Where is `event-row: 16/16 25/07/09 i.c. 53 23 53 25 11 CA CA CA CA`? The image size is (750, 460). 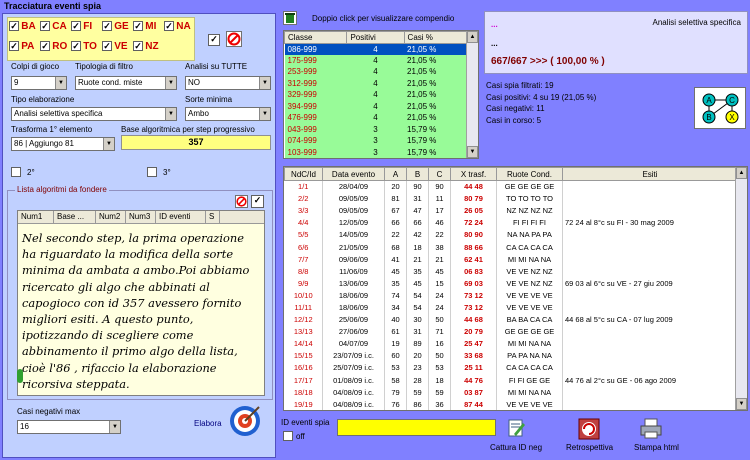
event-row: 16/16 25/07/09 i.c. 53 23 53 25 11 CA CA CA CA is located at coordinates (511, 367).